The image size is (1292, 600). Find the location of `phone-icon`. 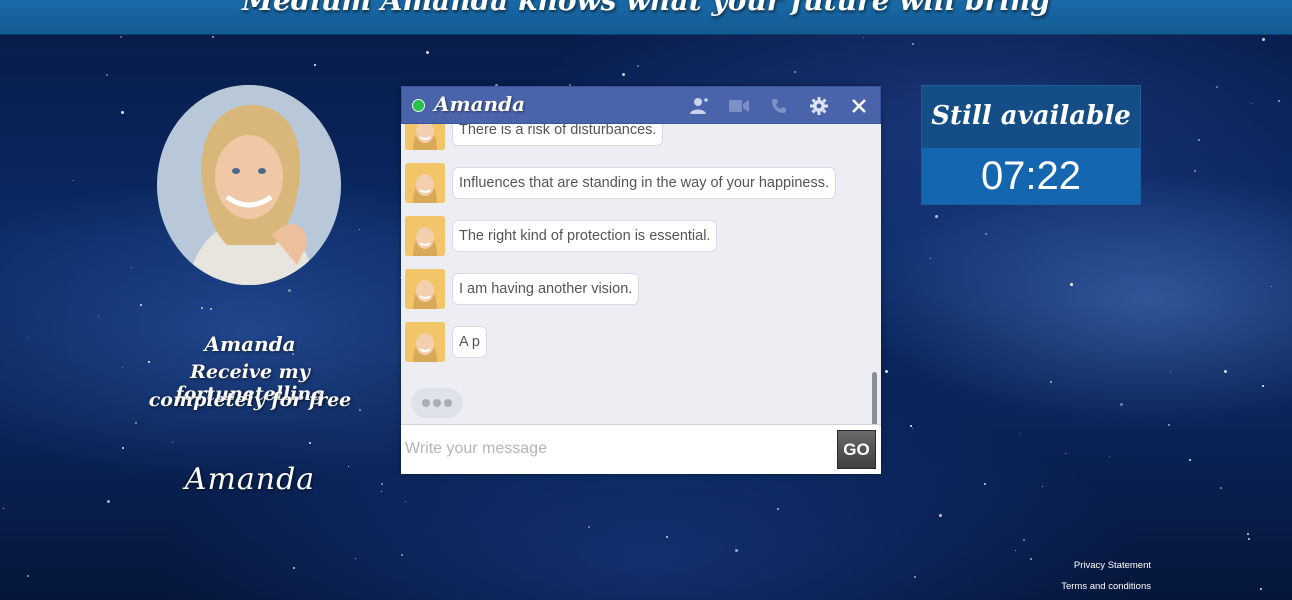

phone-icon is located at coordinates (779, 106).